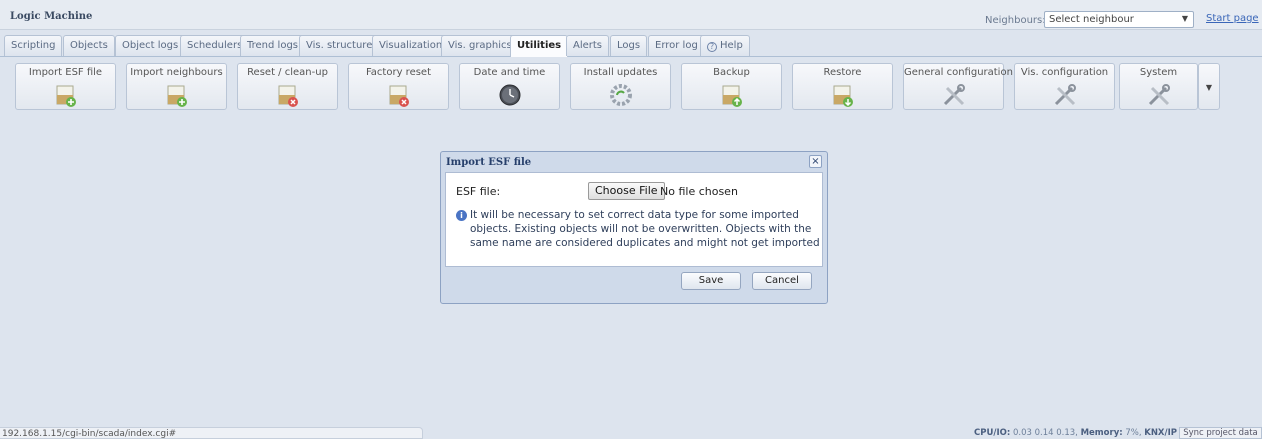 Image resolution: width=1262 pixels, height=439 pixels. Describe the element at coordinates (398, 72) in the screenshot. I see `factory-reset-label: Factory reset` at that location.